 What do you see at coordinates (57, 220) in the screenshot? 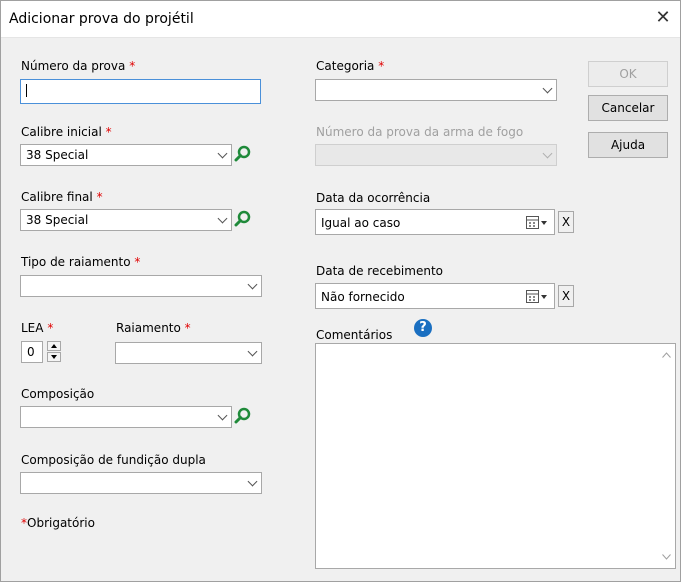
I see `calibre-final-value: 38 Special` at bounding box center [57, 220].